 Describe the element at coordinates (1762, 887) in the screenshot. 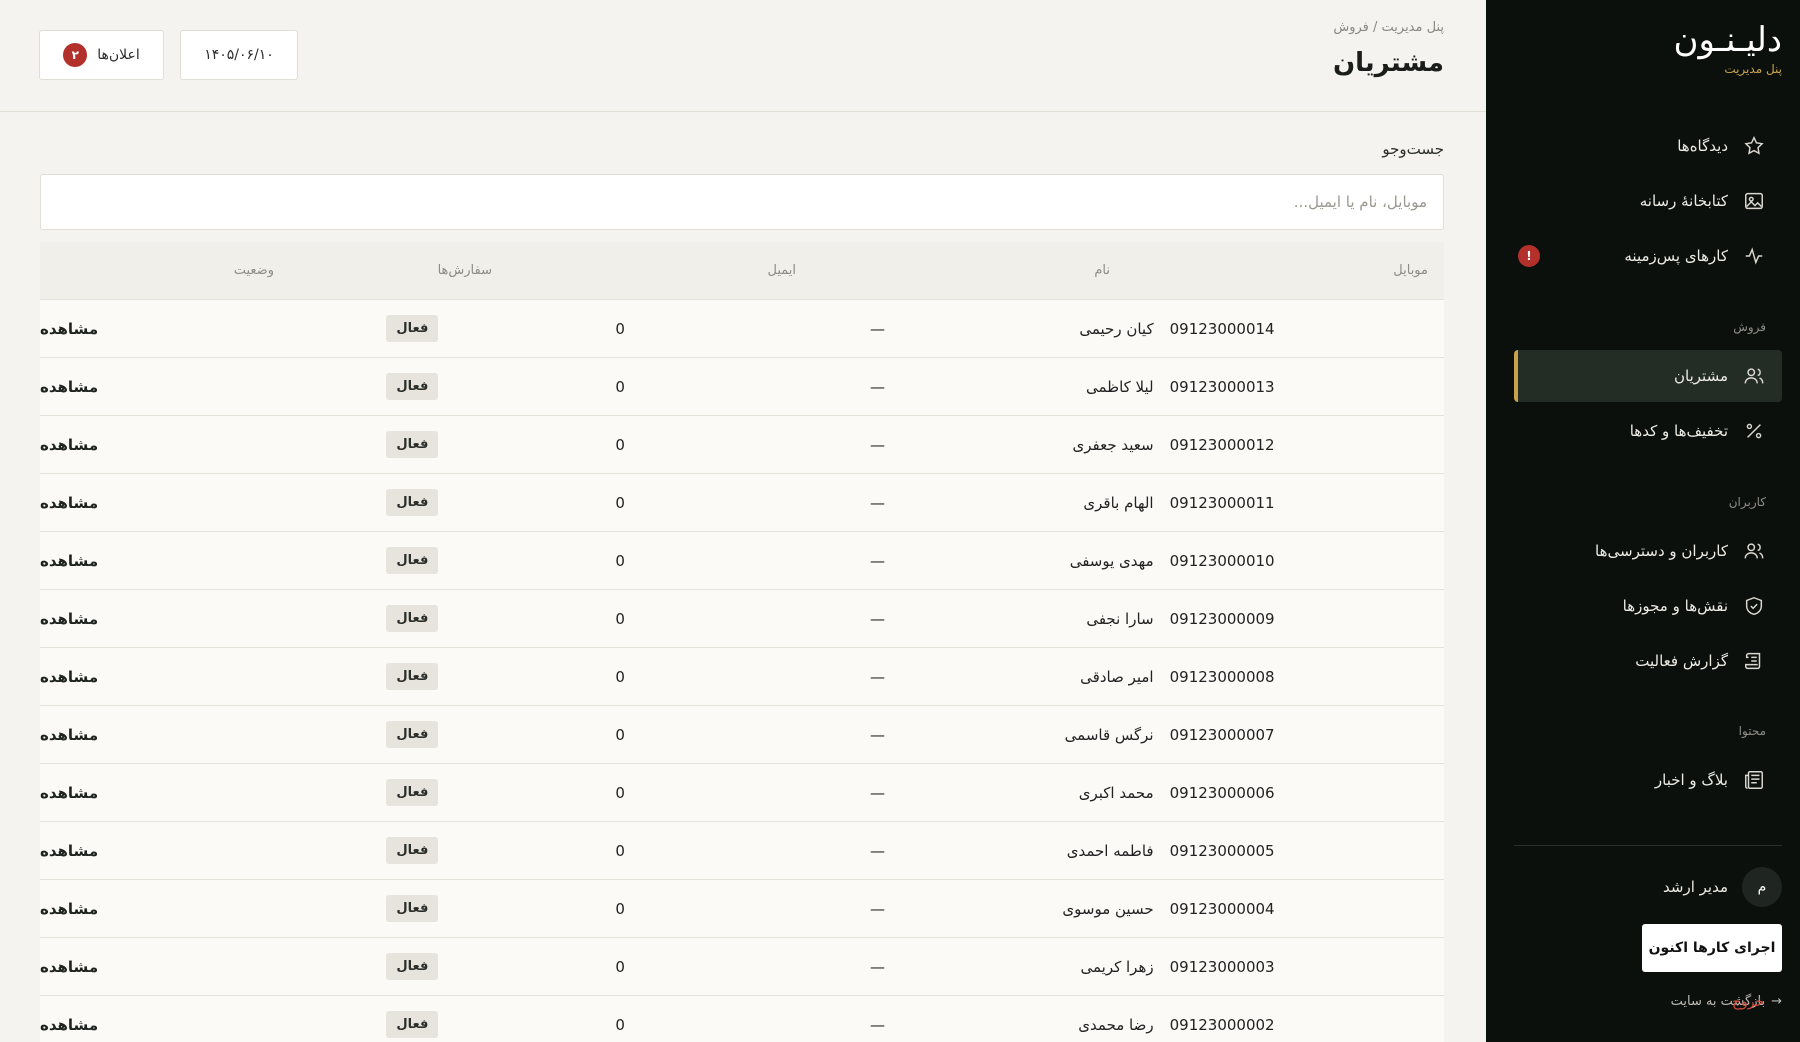

I see `avatar: م` at that location.